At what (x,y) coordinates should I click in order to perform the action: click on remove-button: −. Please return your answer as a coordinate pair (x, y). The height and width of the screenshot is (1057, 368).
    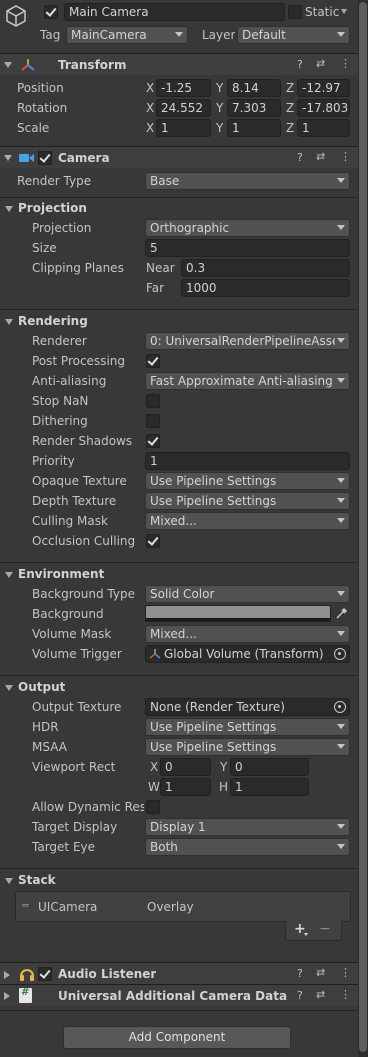
    Looking at the image, I should click on (325, 929).